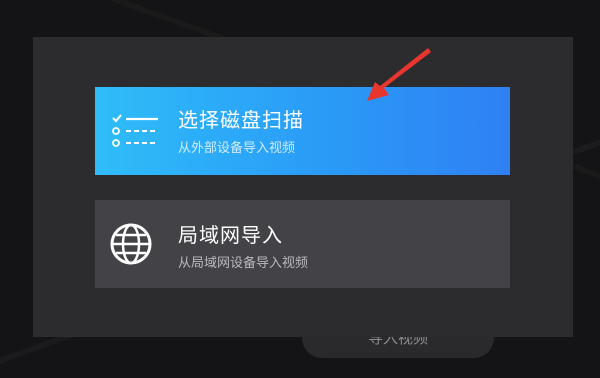  I want to click on lan-import-subtitle: 从局域网设备导入视频, so click(243, 263).